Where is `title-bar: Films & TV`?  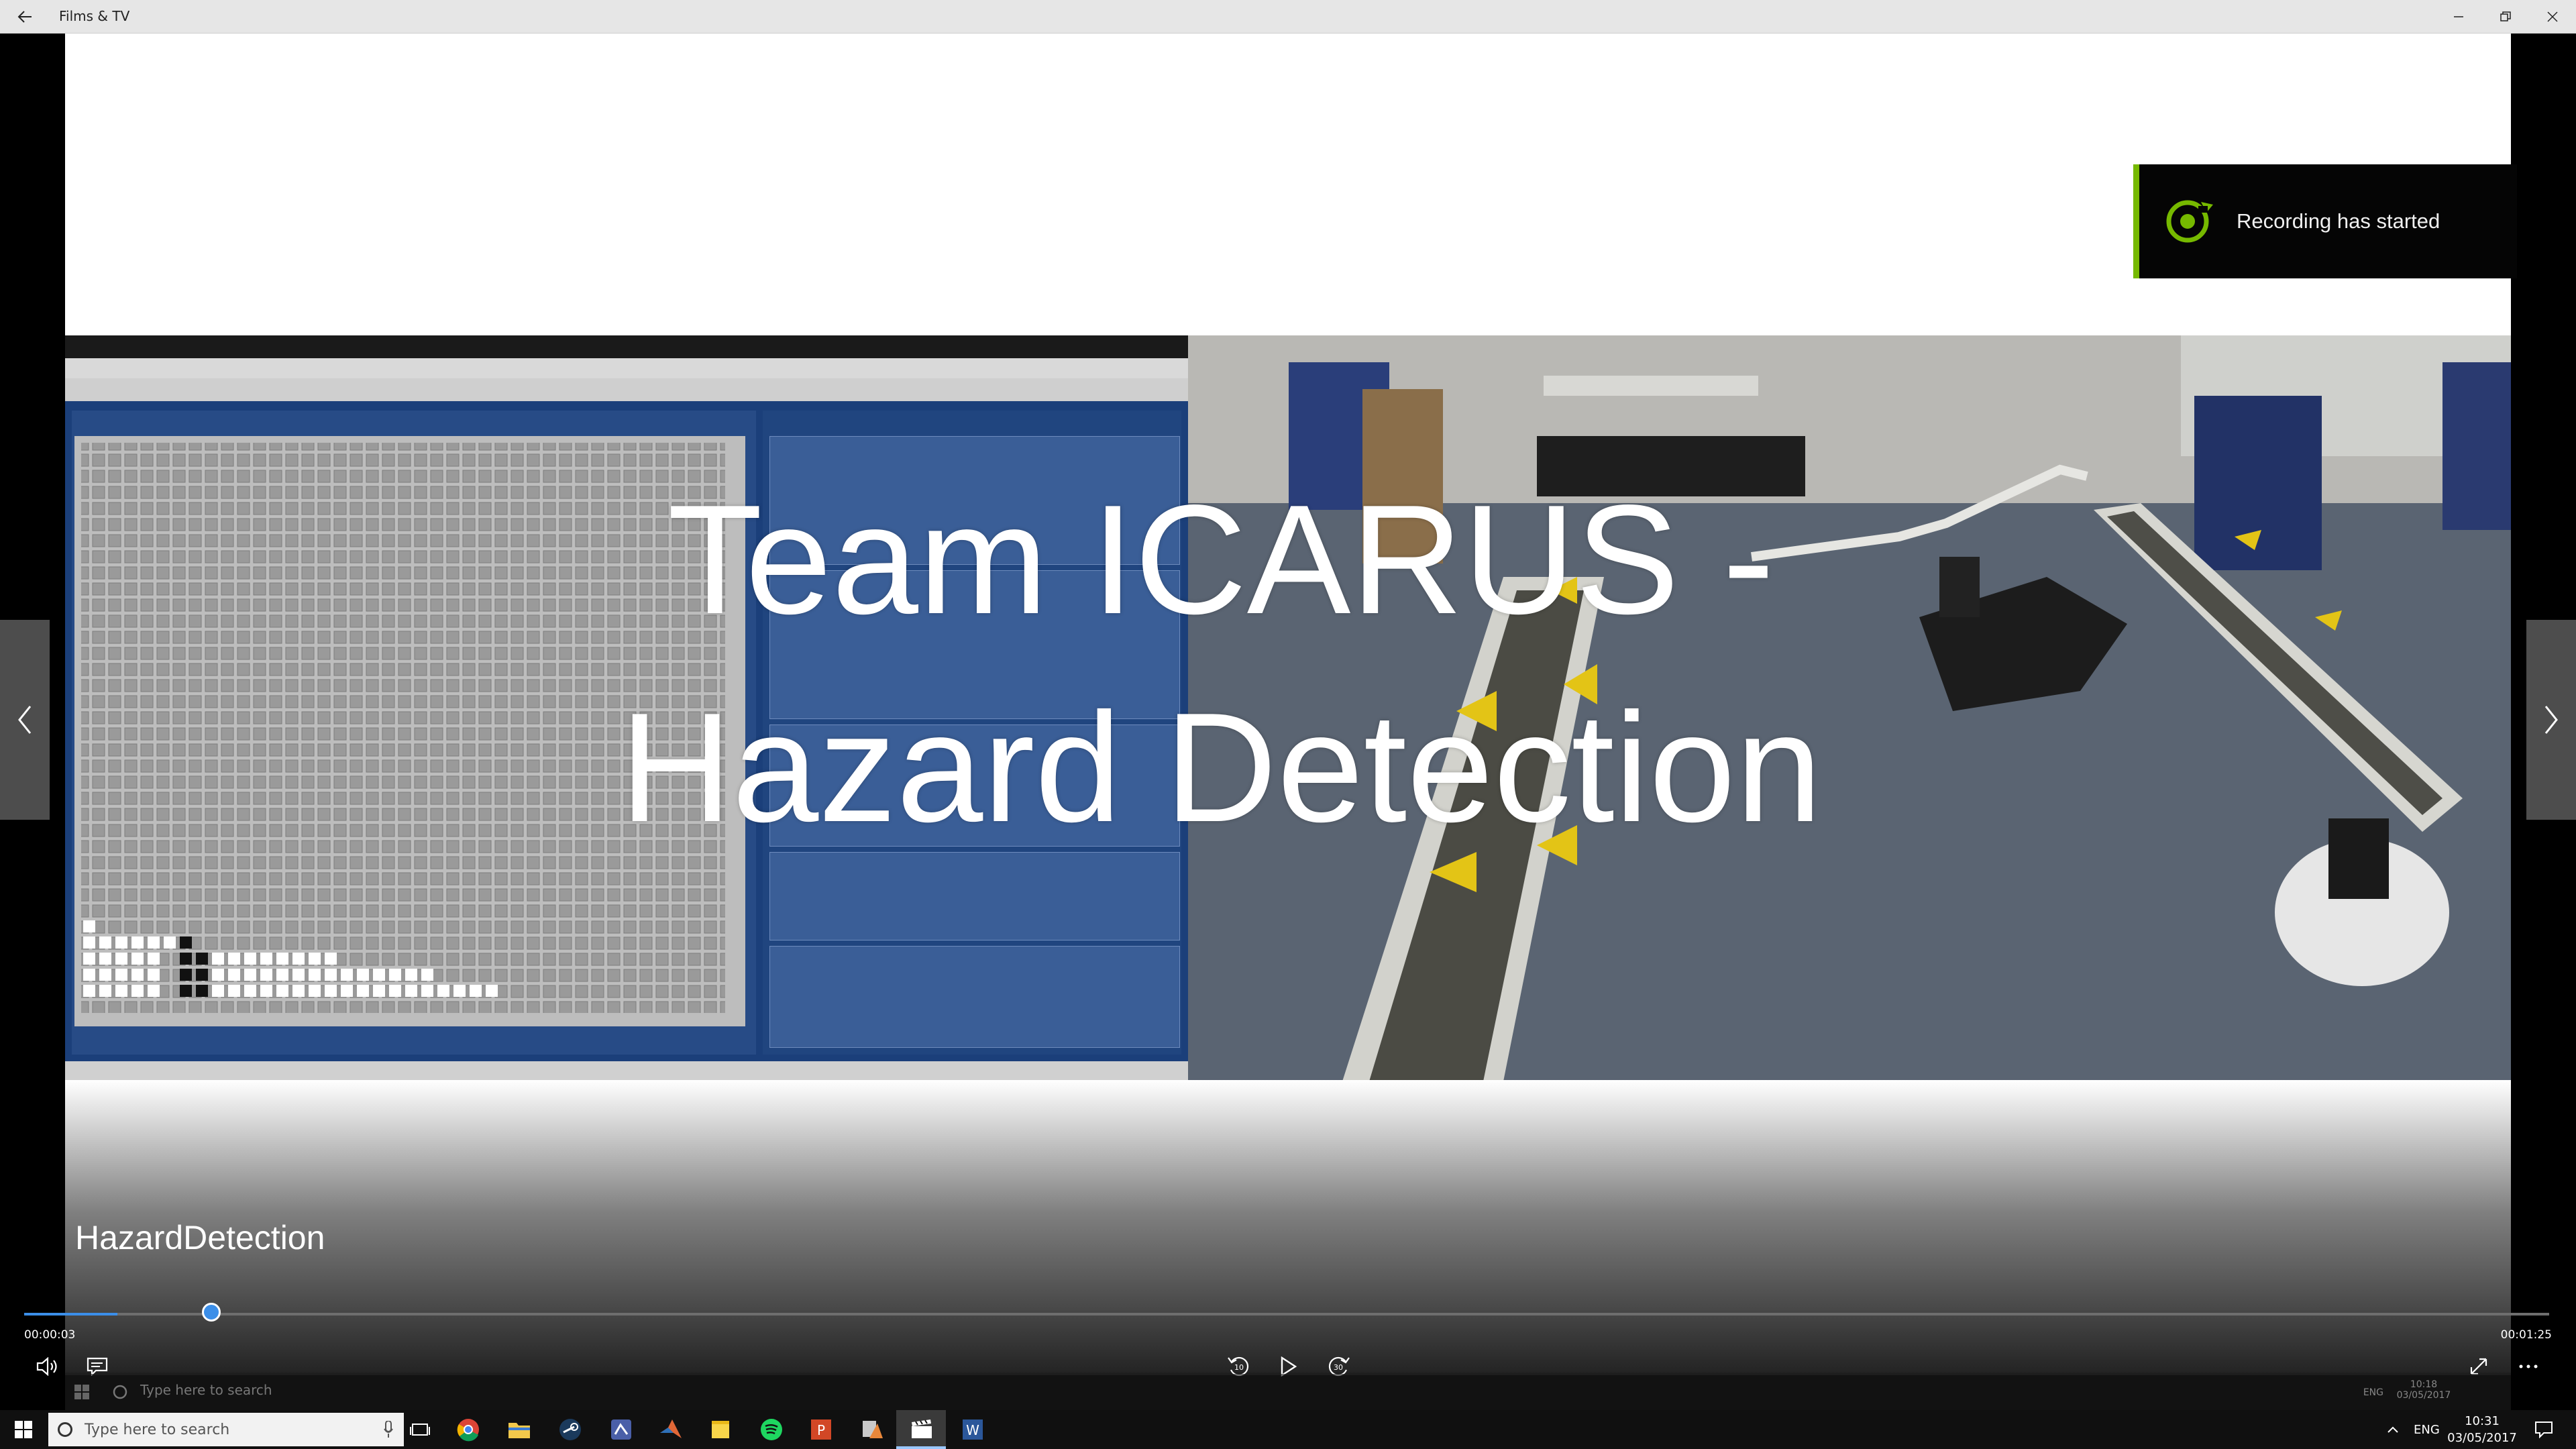
title-bar: Films & TV is located at coordinates (1288, 17).